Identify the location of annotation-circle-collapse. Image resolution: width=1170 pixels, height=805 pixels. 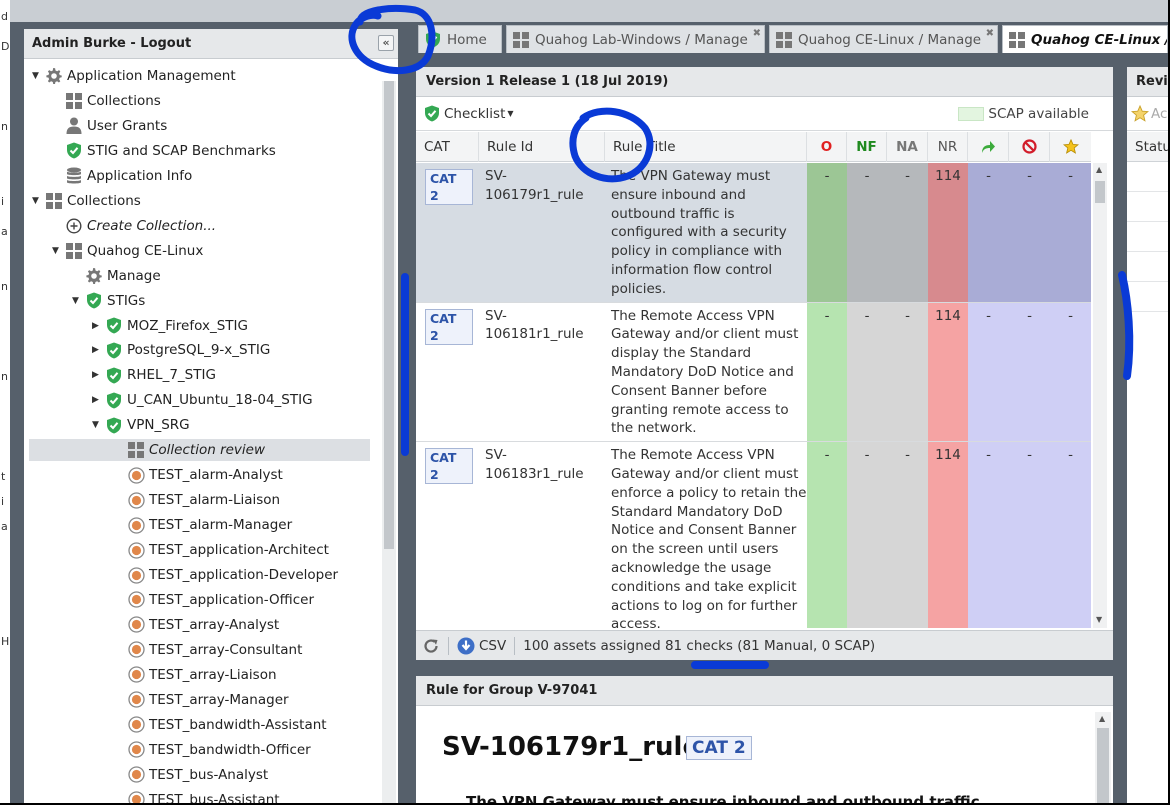
(392, 40).